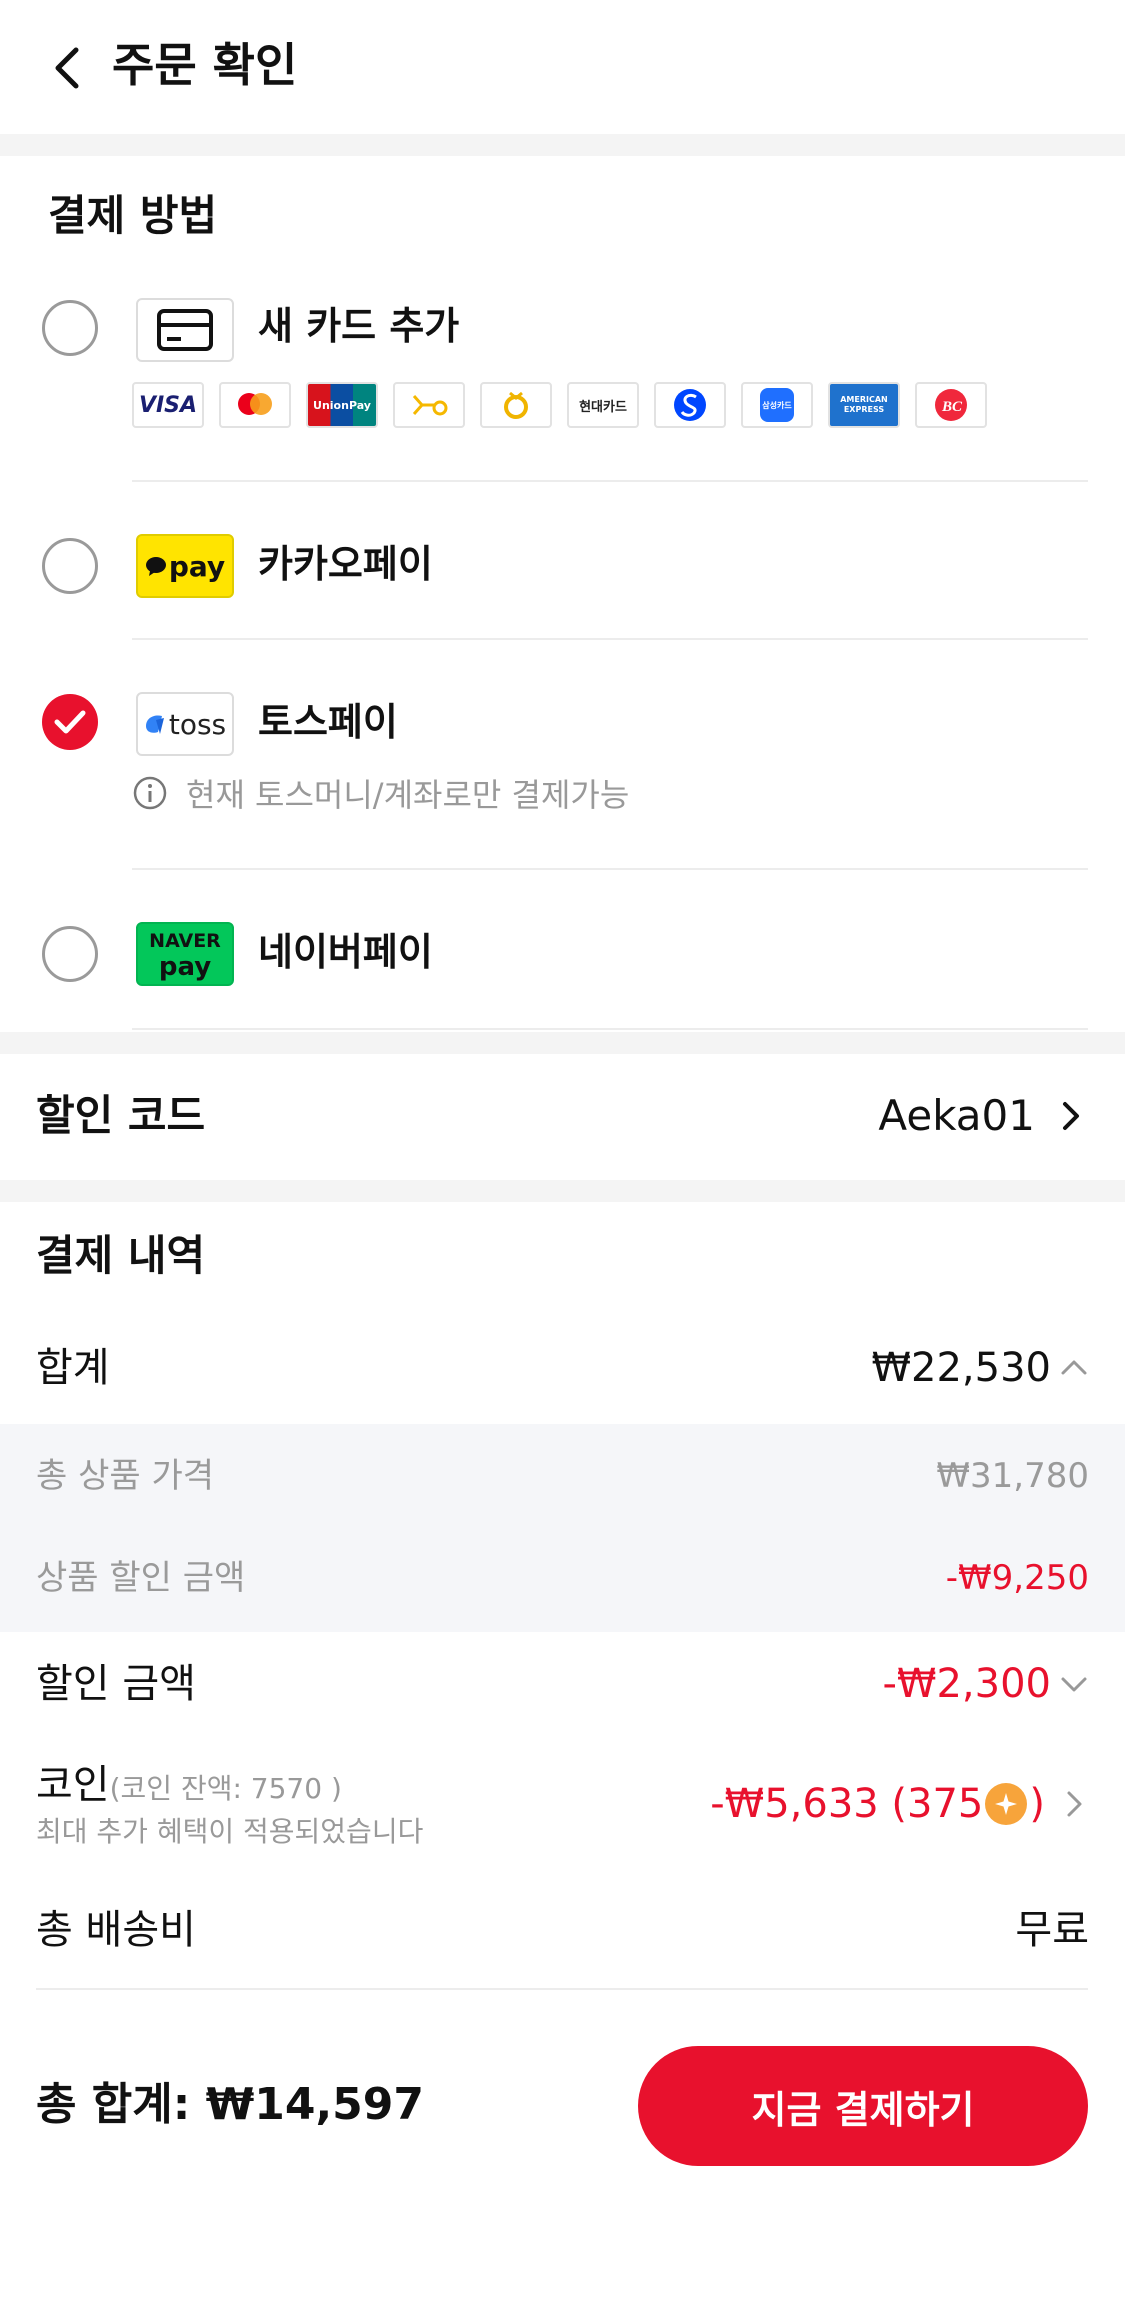 This screenshot has width=1125, height=2304. I want to click on method-label-new-card: 새 카드 추가, so click(358, 326).